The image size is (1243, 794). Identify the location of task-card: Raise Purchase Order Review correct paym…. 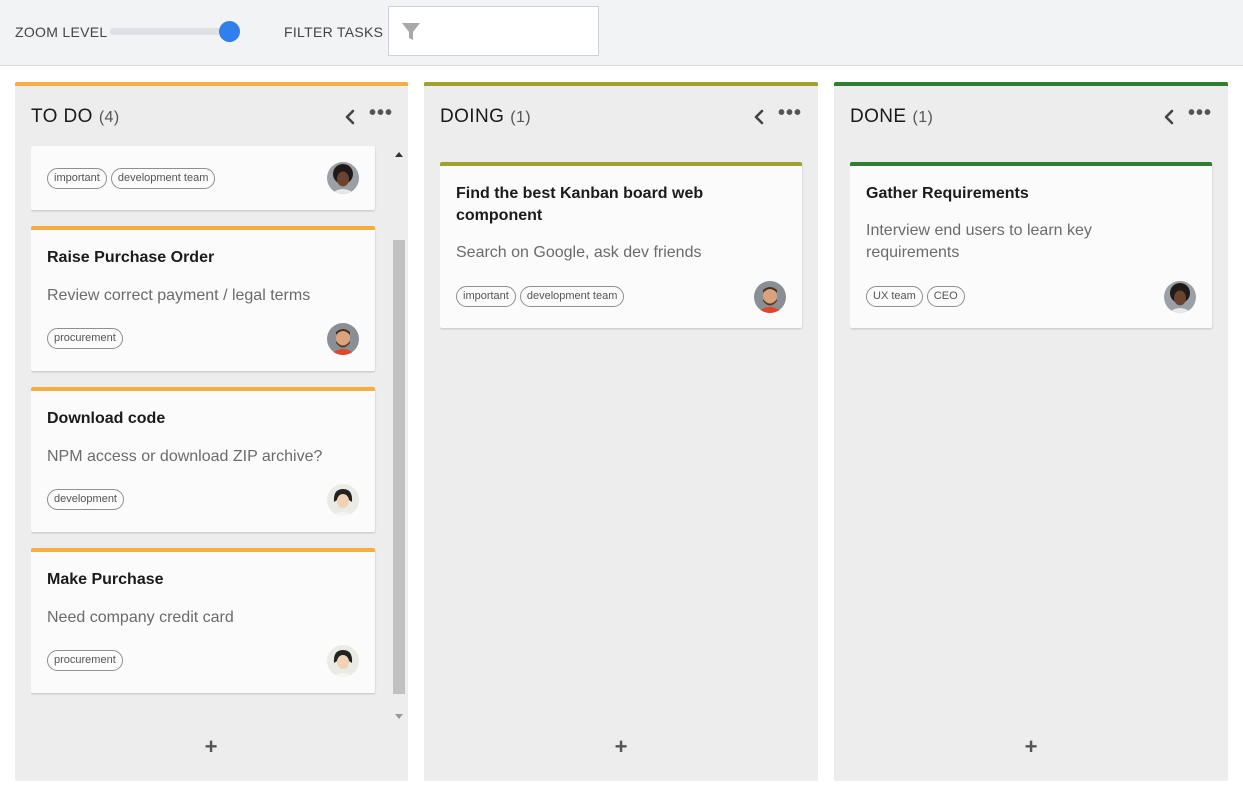
(203, 298).